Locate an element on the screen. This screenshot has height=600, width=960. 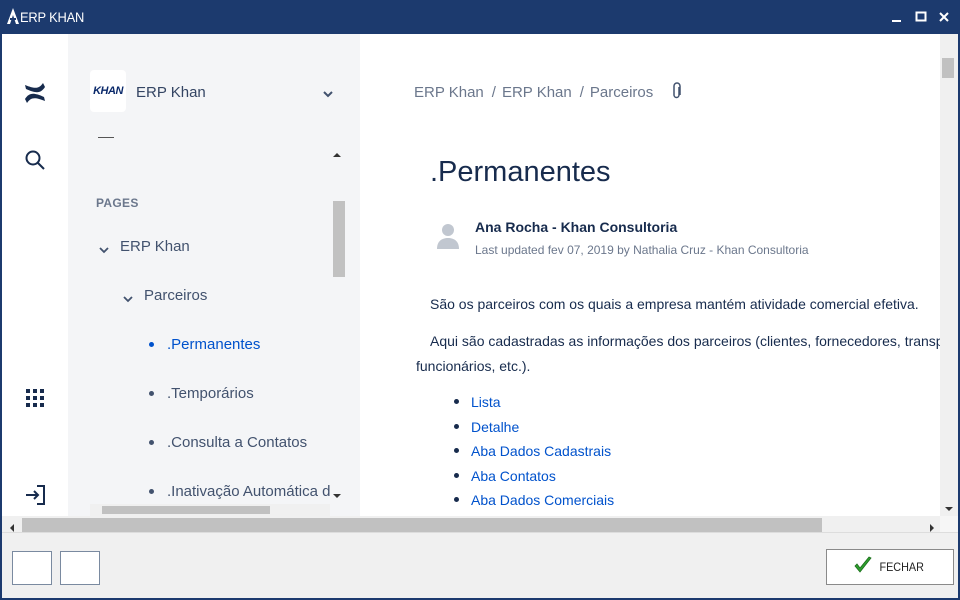
space-name: ERP Khan is located at coordinates (171, 92).